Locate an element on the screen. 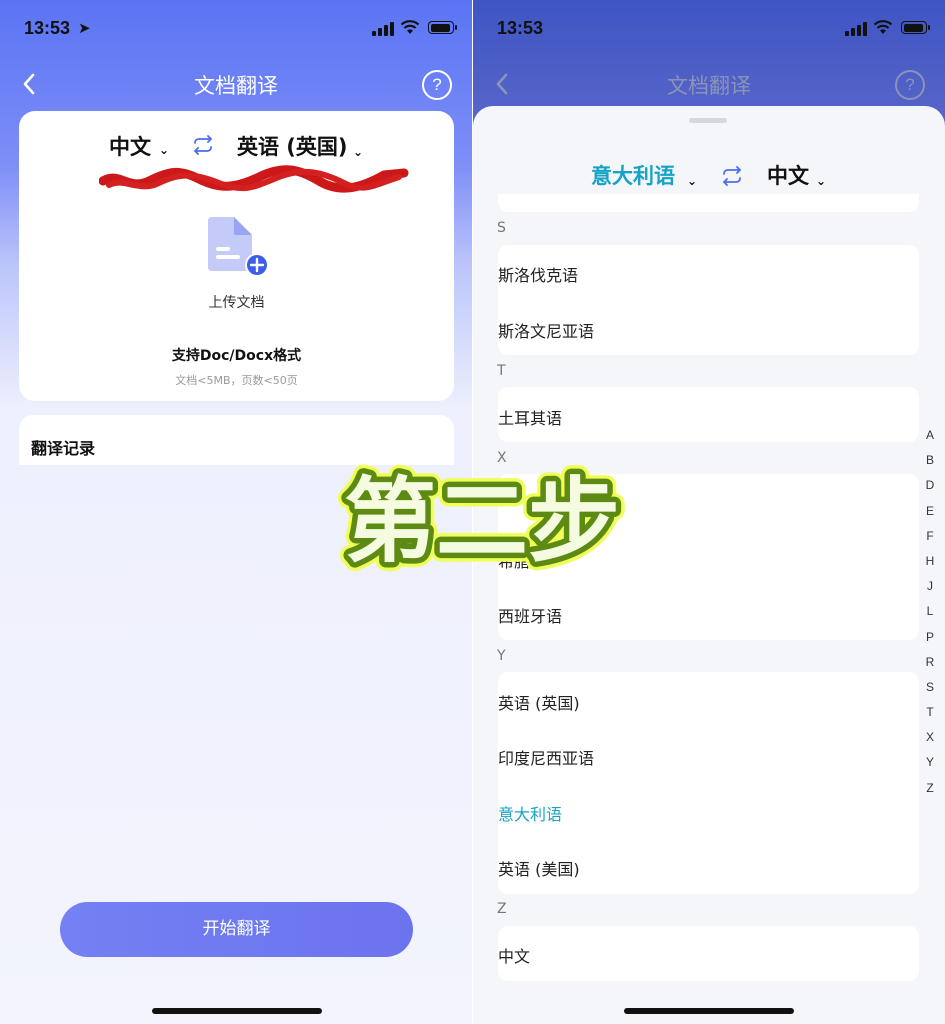  step-overlay-text: 第二步 第二步 第二步 is located at coordinates (482, 521).